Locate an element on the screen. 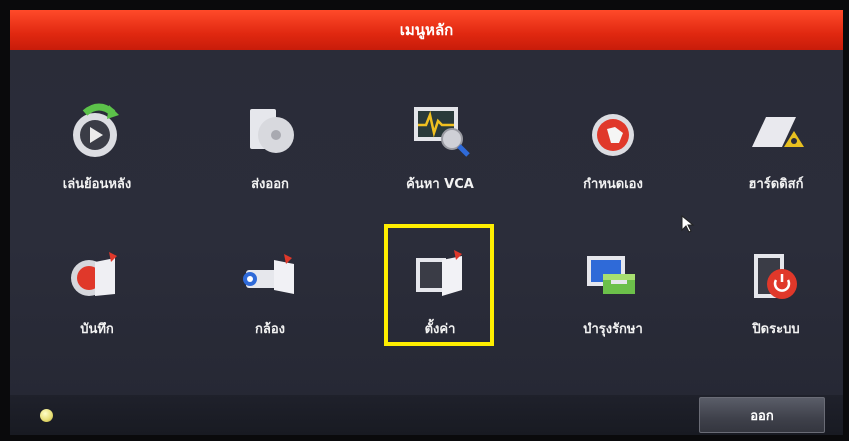 This screenshot has width=849, height=441. menu-label: บำรุงรักษา is located at coordinates (613, 329).